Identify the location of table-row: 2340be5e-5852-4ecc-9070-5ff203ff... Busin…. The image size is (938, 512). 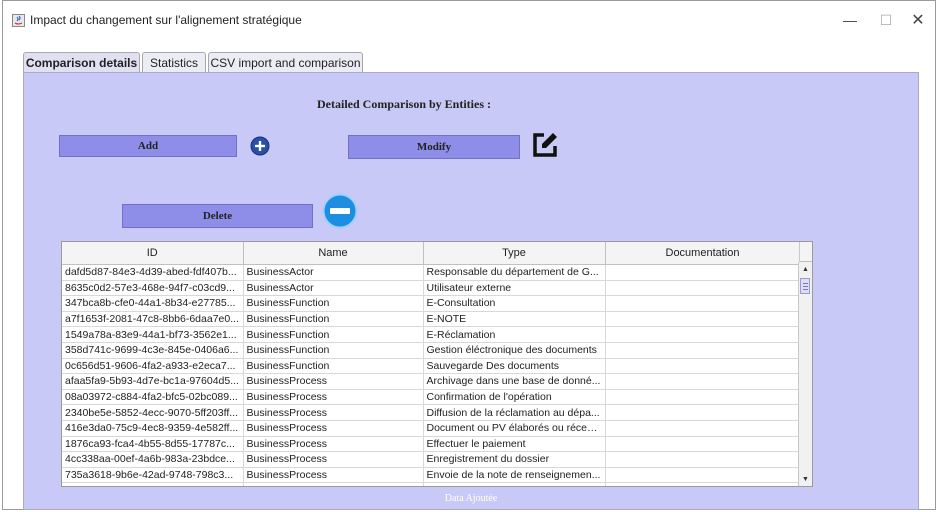
(431, 412).